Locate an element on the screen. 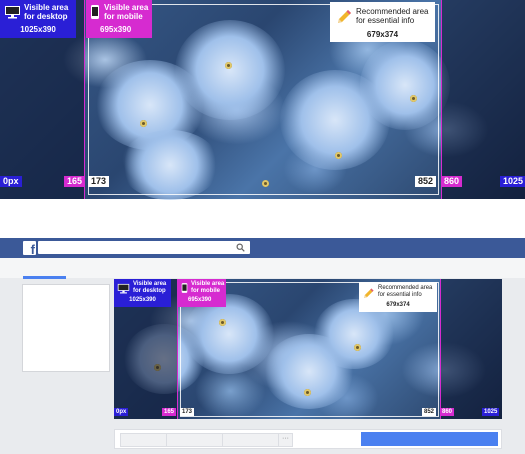 This screenshot has width=525, height=454. profile-nav-bar: ··· is located at coordinates (308, 439).